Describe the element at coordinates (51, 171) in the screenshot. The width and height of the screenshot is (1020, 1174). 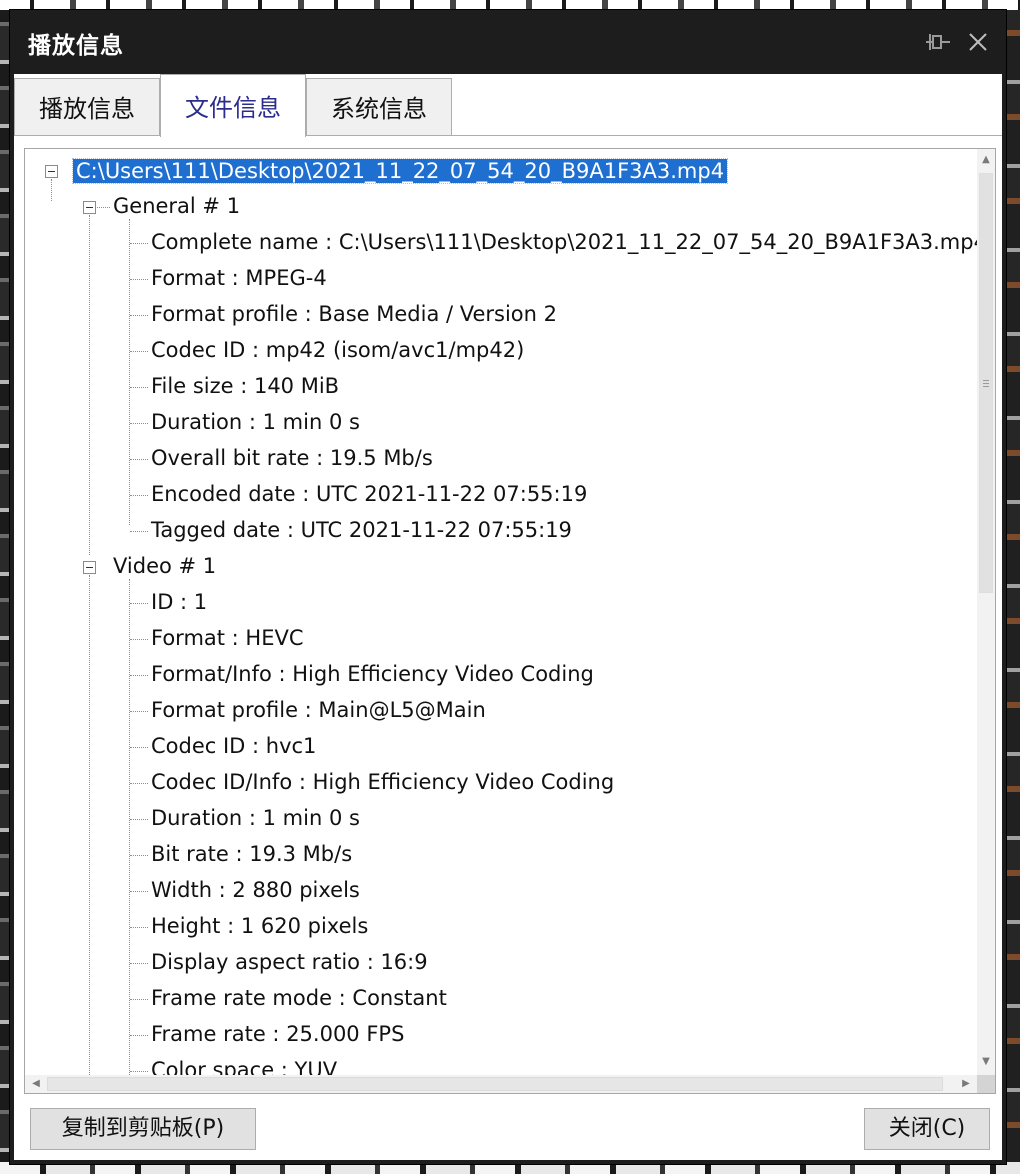
I see `root-collapse-toggle` at that location.